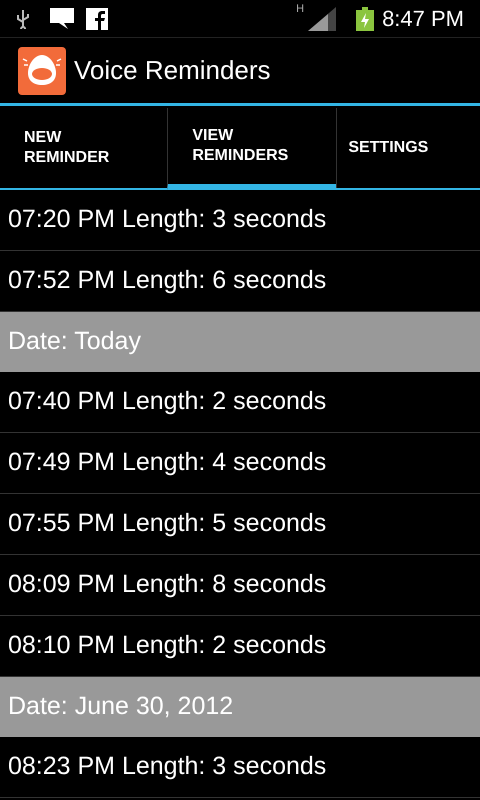 The width and height of the screenshot is (480, 800). What do you see at coordinates (365, 18) in the screenshot?
I see `battery-icon` at bounding box center [365, 18].